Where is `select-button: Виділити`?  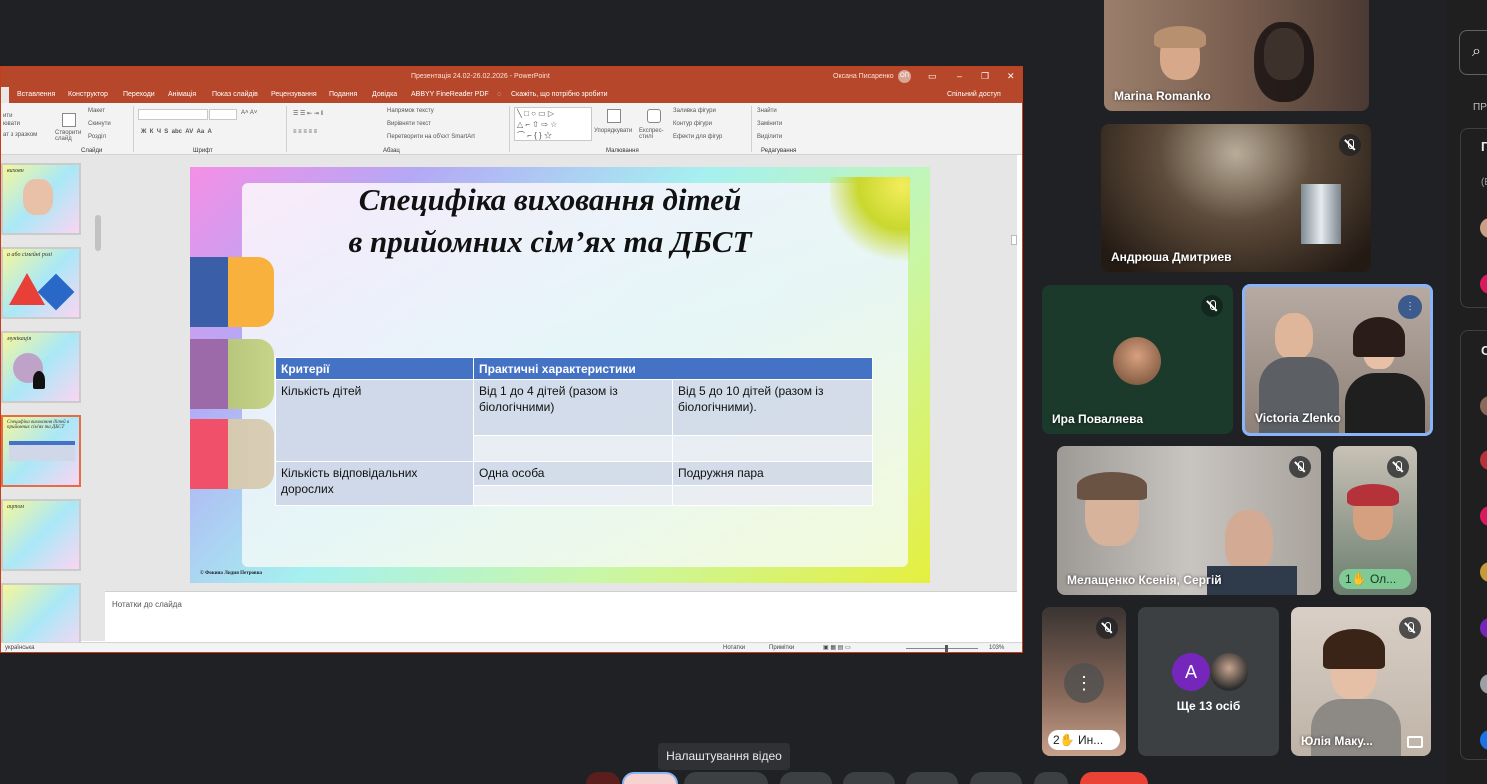 select-button: Виділити is located at coordinates (769, 137).